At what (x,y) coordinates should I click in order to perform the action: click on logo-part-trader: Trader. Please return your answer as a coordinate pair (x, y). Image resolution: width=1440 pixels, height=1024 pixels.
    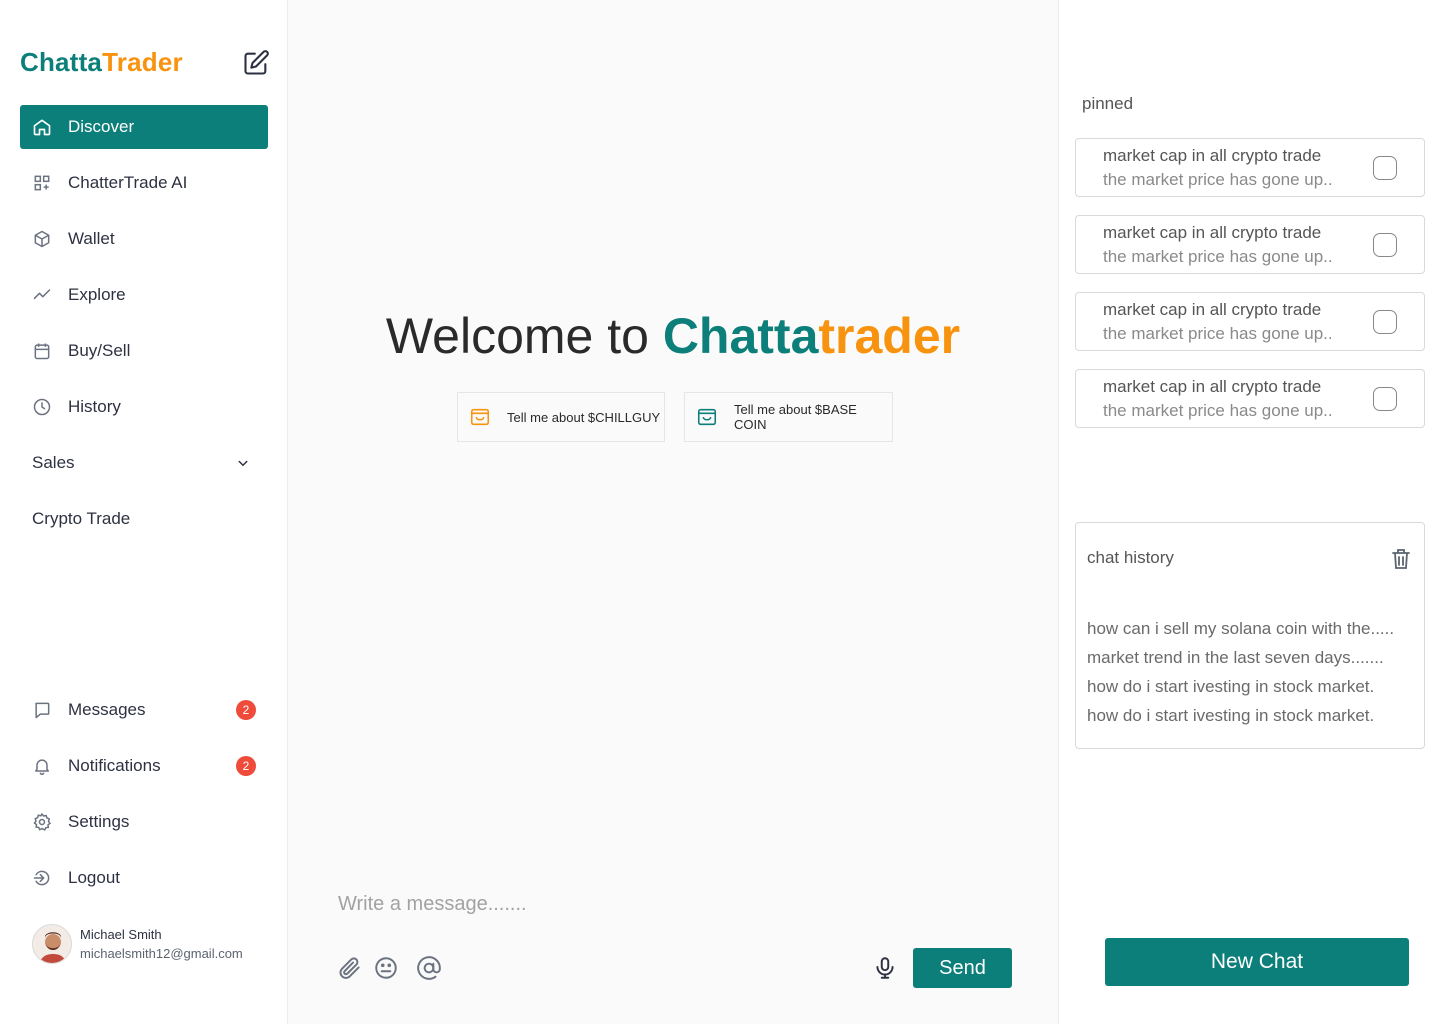
    Looking at the image, I should click on (142, 62).